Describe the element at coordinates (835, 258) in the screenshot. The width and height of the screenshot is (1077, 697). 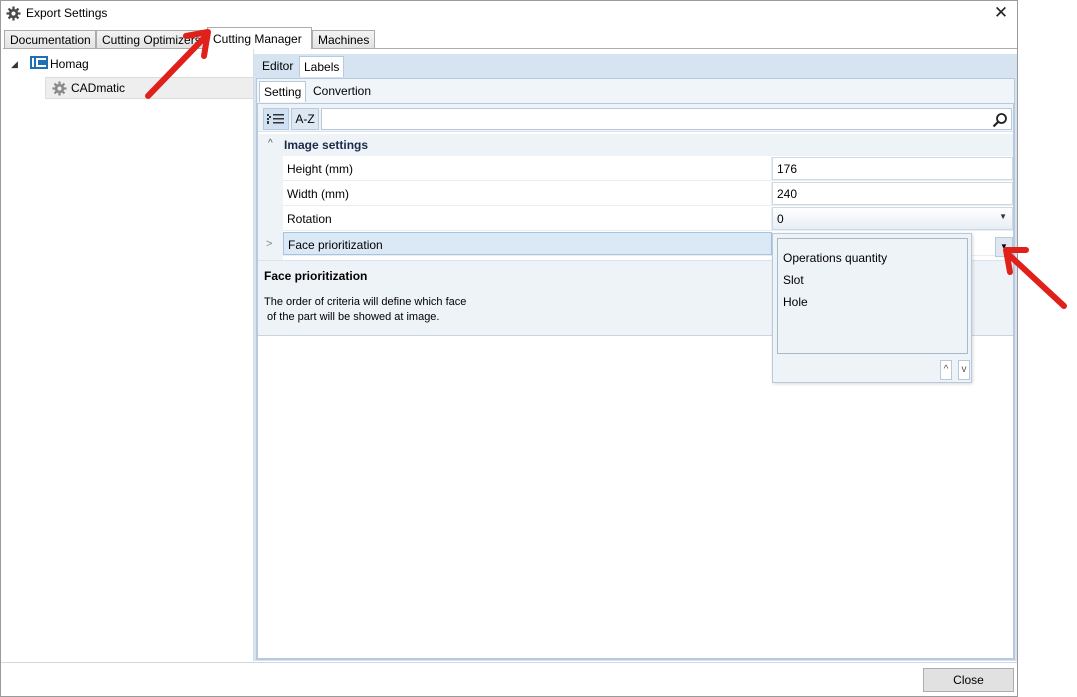
I see `list-item: Operations quantity` at that location.